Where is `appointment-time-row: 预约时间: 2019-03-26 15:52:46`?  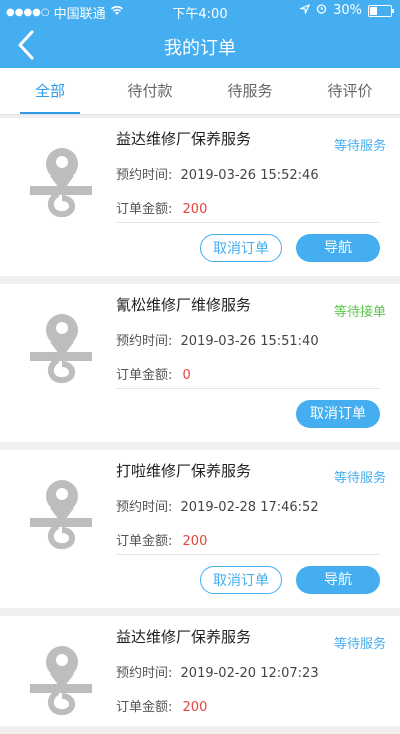 appointment-time-row: 预约时间: 2019-03-26 15:52:46 is located at coordinates (217, 173).